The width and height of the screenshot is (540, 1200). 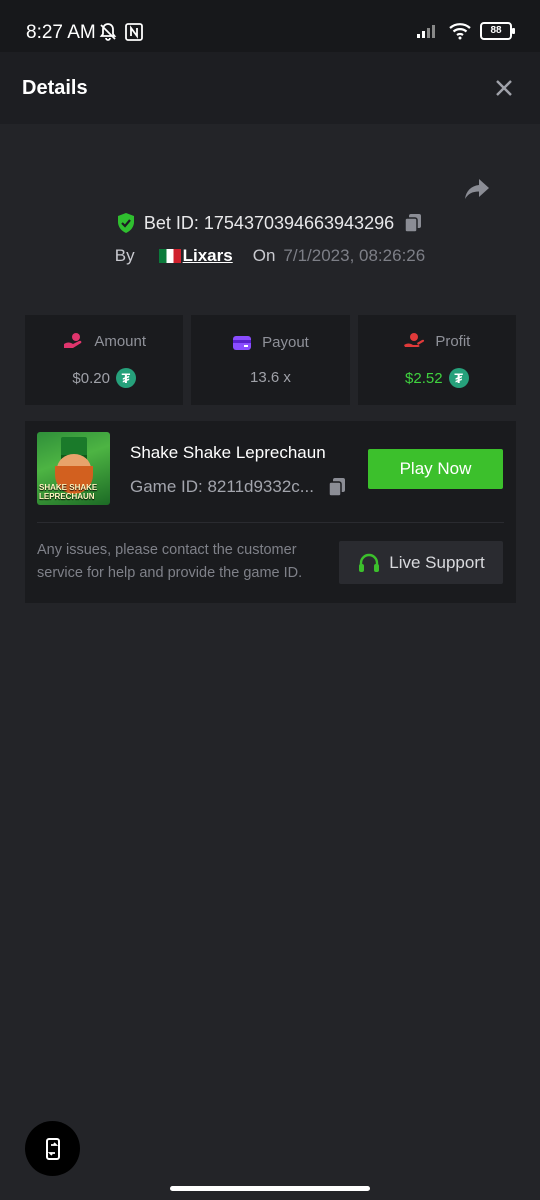 I want to click on rotate-icon, so click(x=52, y=1148).